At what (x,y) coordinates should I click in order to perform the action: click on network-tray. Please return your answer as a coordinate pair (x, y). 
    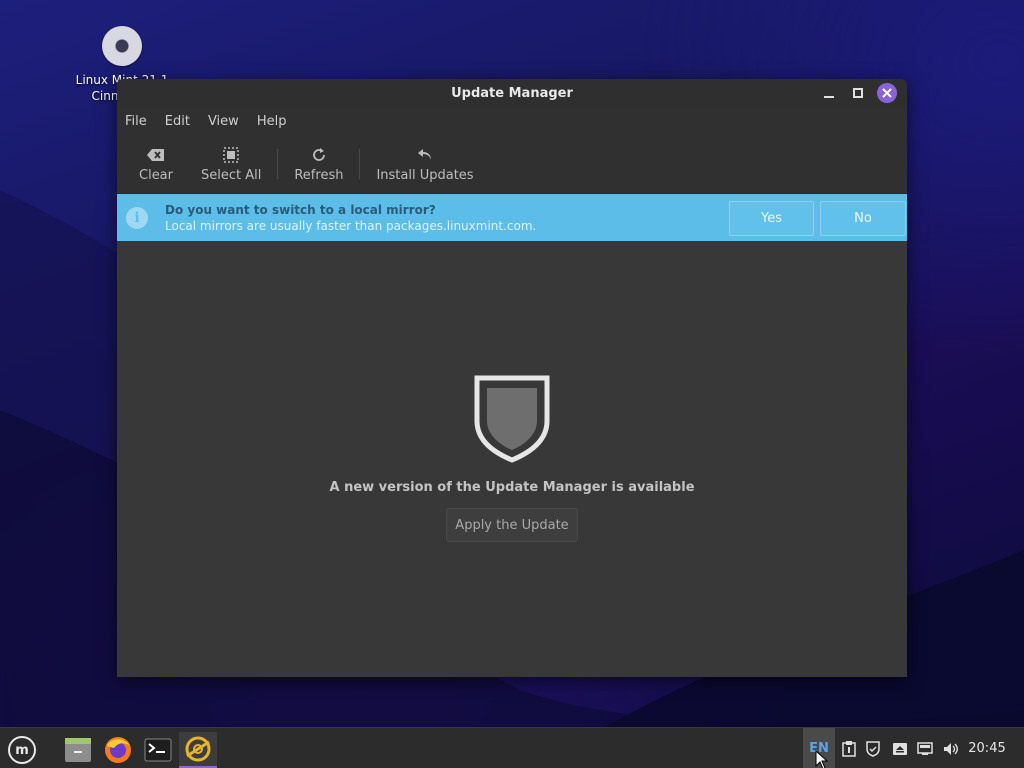
    Looking at the image, I should click on (925, 748).